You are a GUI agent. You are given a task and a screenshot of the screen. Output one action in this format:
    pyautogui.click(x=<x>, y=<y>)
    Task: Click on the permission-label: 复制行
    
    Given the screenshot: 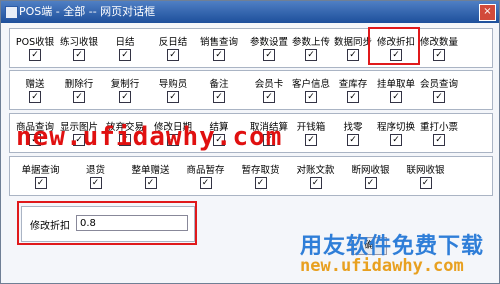 What is the action you would take?
    pyautogui.click(x=125, y=84)
    